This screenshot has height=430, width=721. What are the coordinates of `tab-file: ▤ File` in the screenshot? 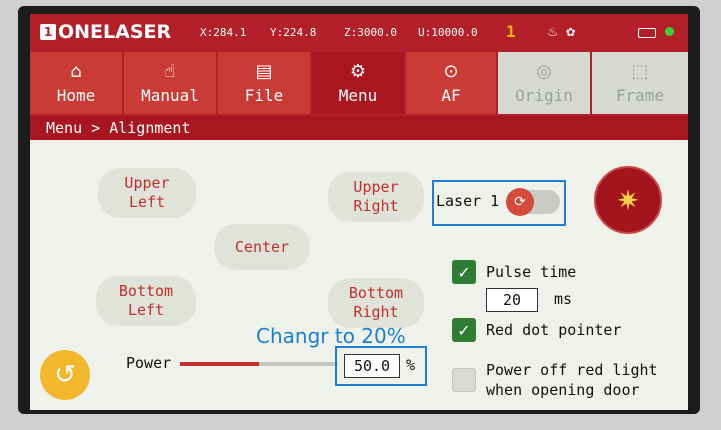 It's located at (265, 83).